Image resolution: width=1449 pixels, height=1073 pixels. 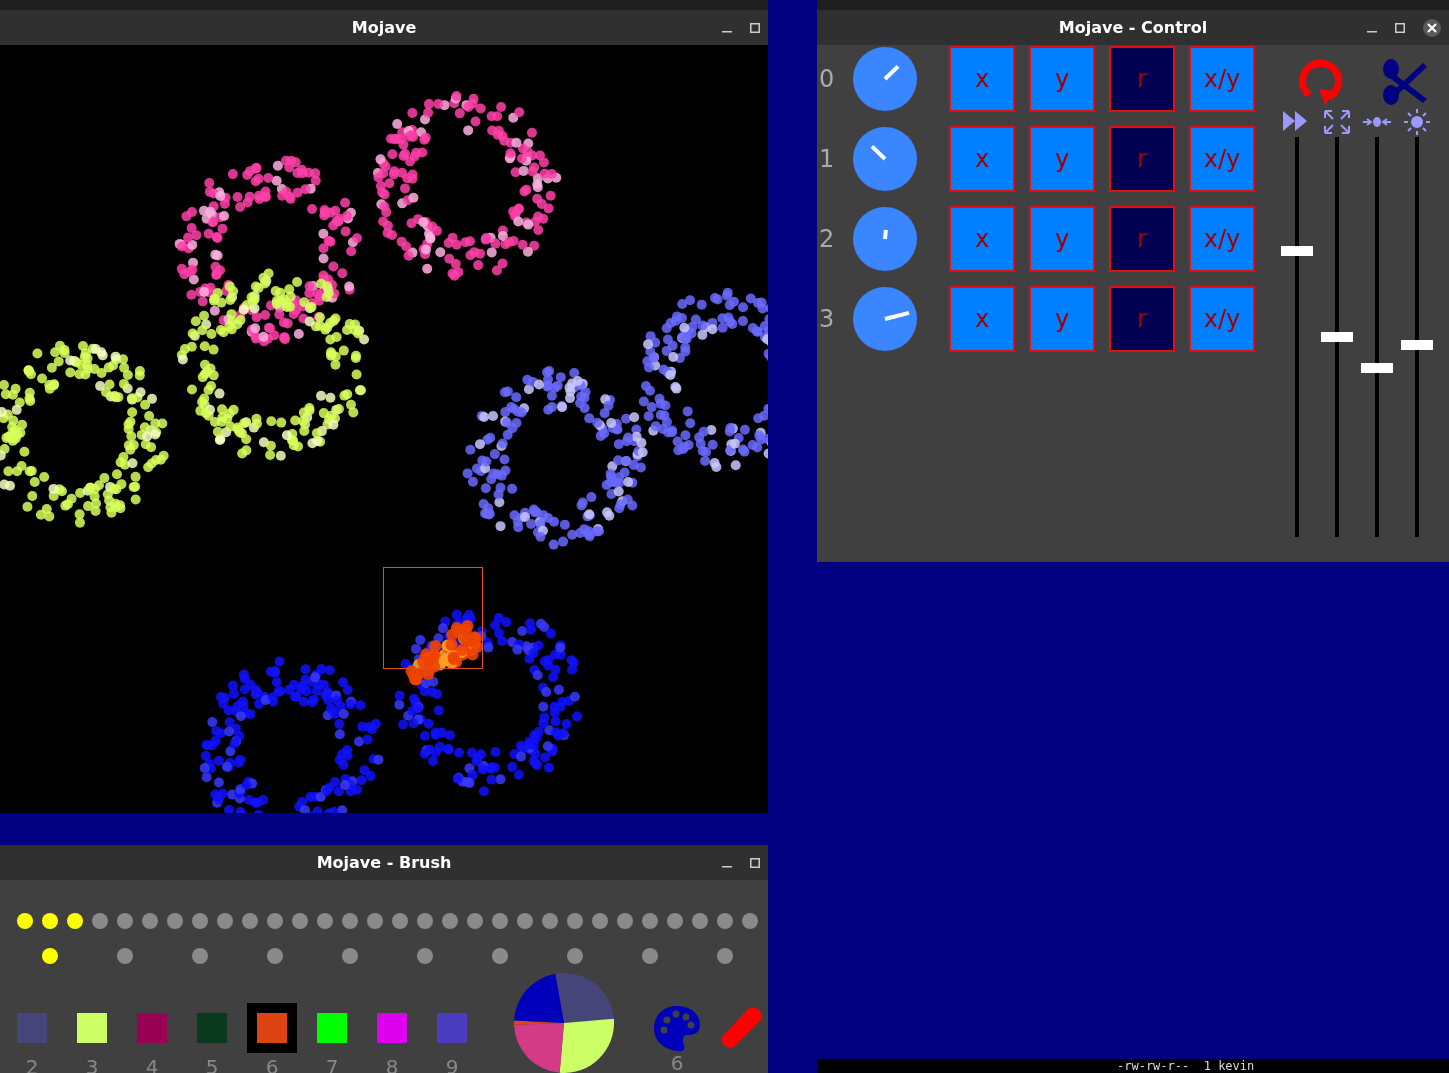 I want to click on window-title: Mojave, so click(x=384, y=27).